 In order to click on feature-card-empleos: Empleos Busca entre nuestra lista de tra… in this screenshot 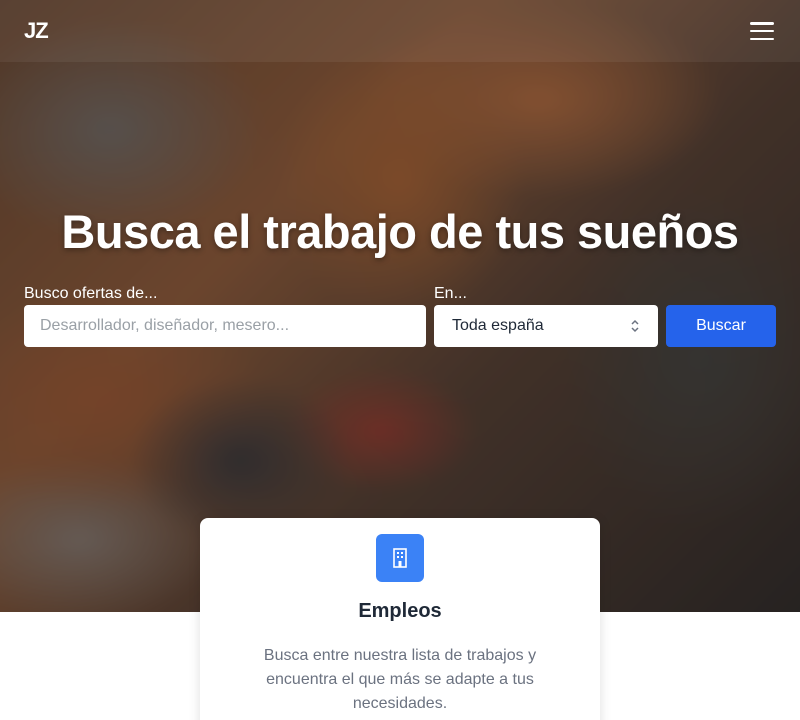, I will do `click(400, 619)`.